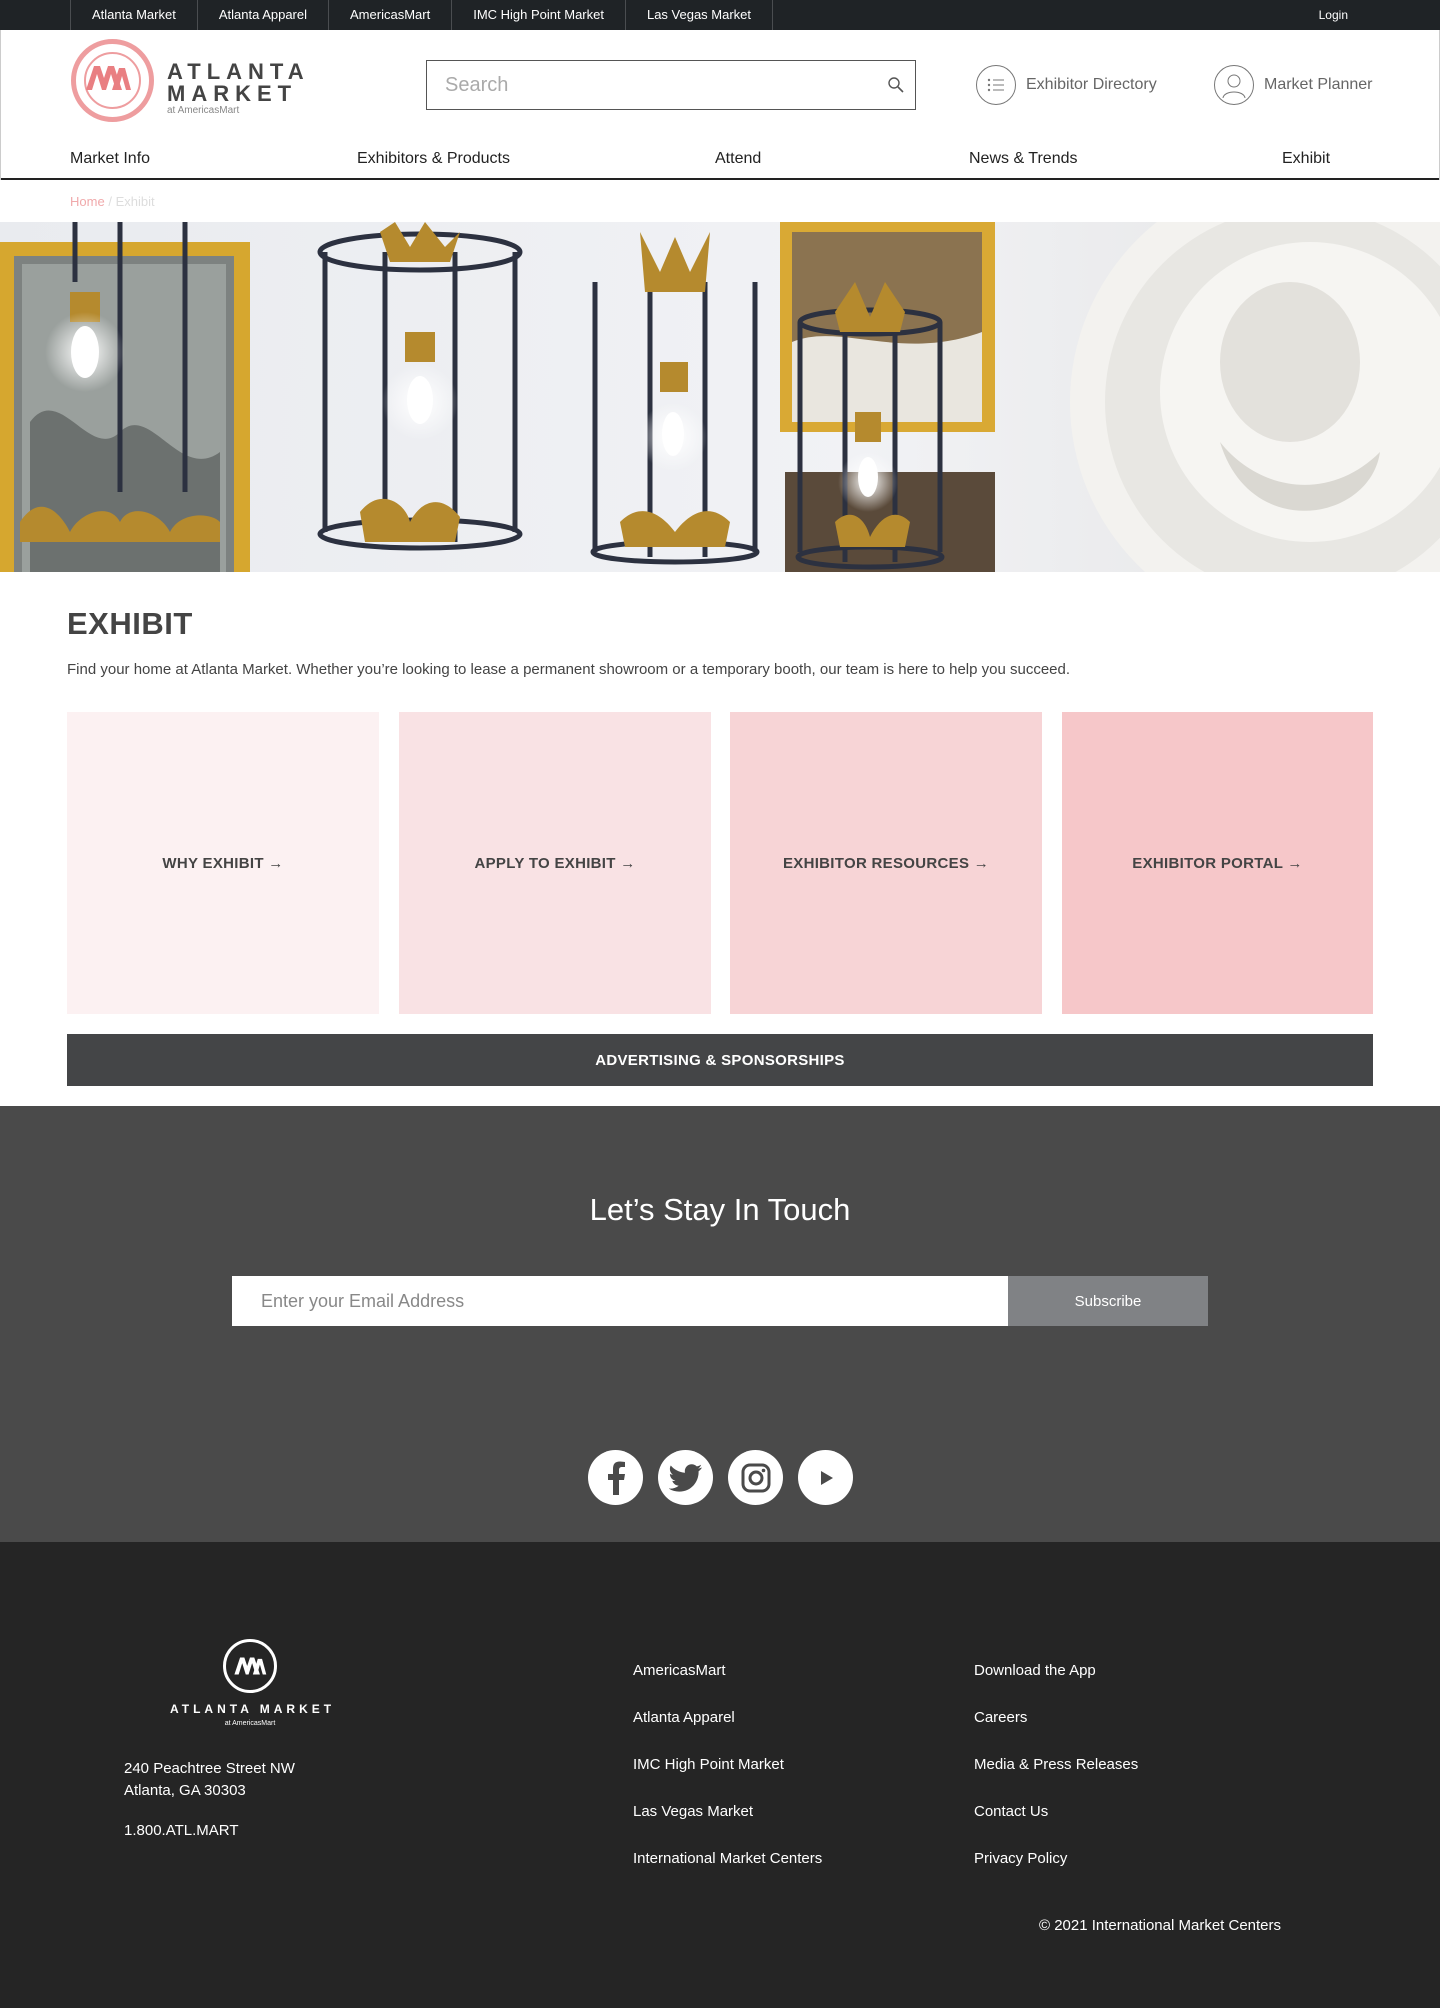 The width and height of the screenshot is (1440, 2008). I want to click on footer-logo-tagline: at AmericasMart, so click(250, 1723).